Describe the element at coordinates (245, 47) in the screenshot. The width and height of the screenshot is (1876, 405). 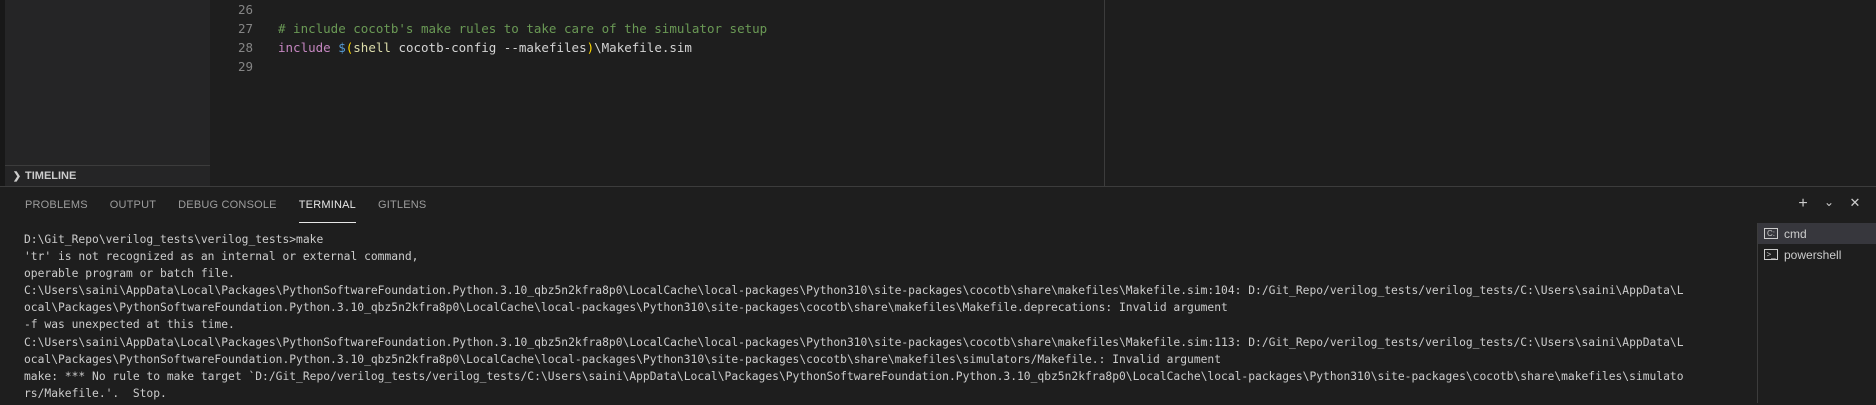
I see `line-number: 28` at that location.